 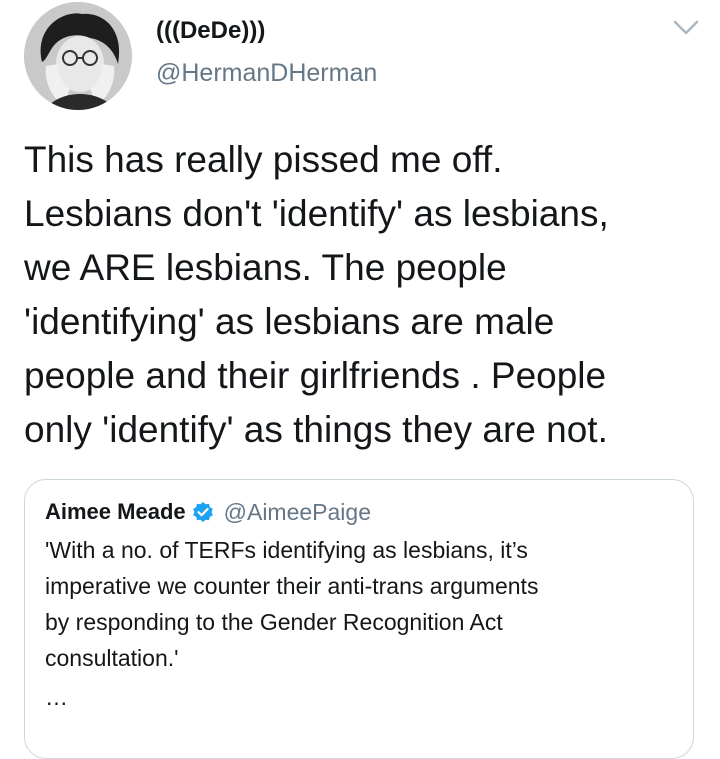 I want to click on quoted-tweet-header: Aimee Meade @AimeePaige, so click(x=208, y=512).